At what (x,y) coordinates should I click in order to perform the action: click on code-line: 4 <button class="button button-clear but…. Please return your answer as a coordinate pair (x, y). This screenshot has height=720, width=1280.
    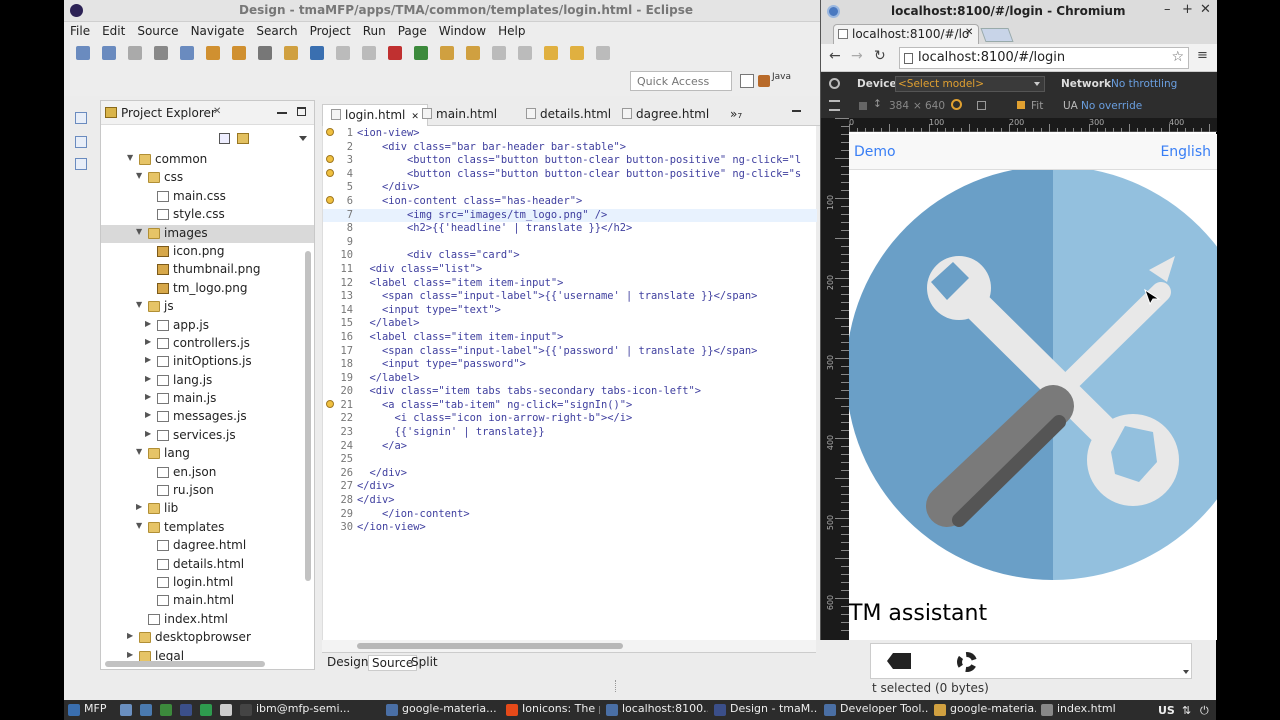
    Looking at the image, I should click on (570, 175).